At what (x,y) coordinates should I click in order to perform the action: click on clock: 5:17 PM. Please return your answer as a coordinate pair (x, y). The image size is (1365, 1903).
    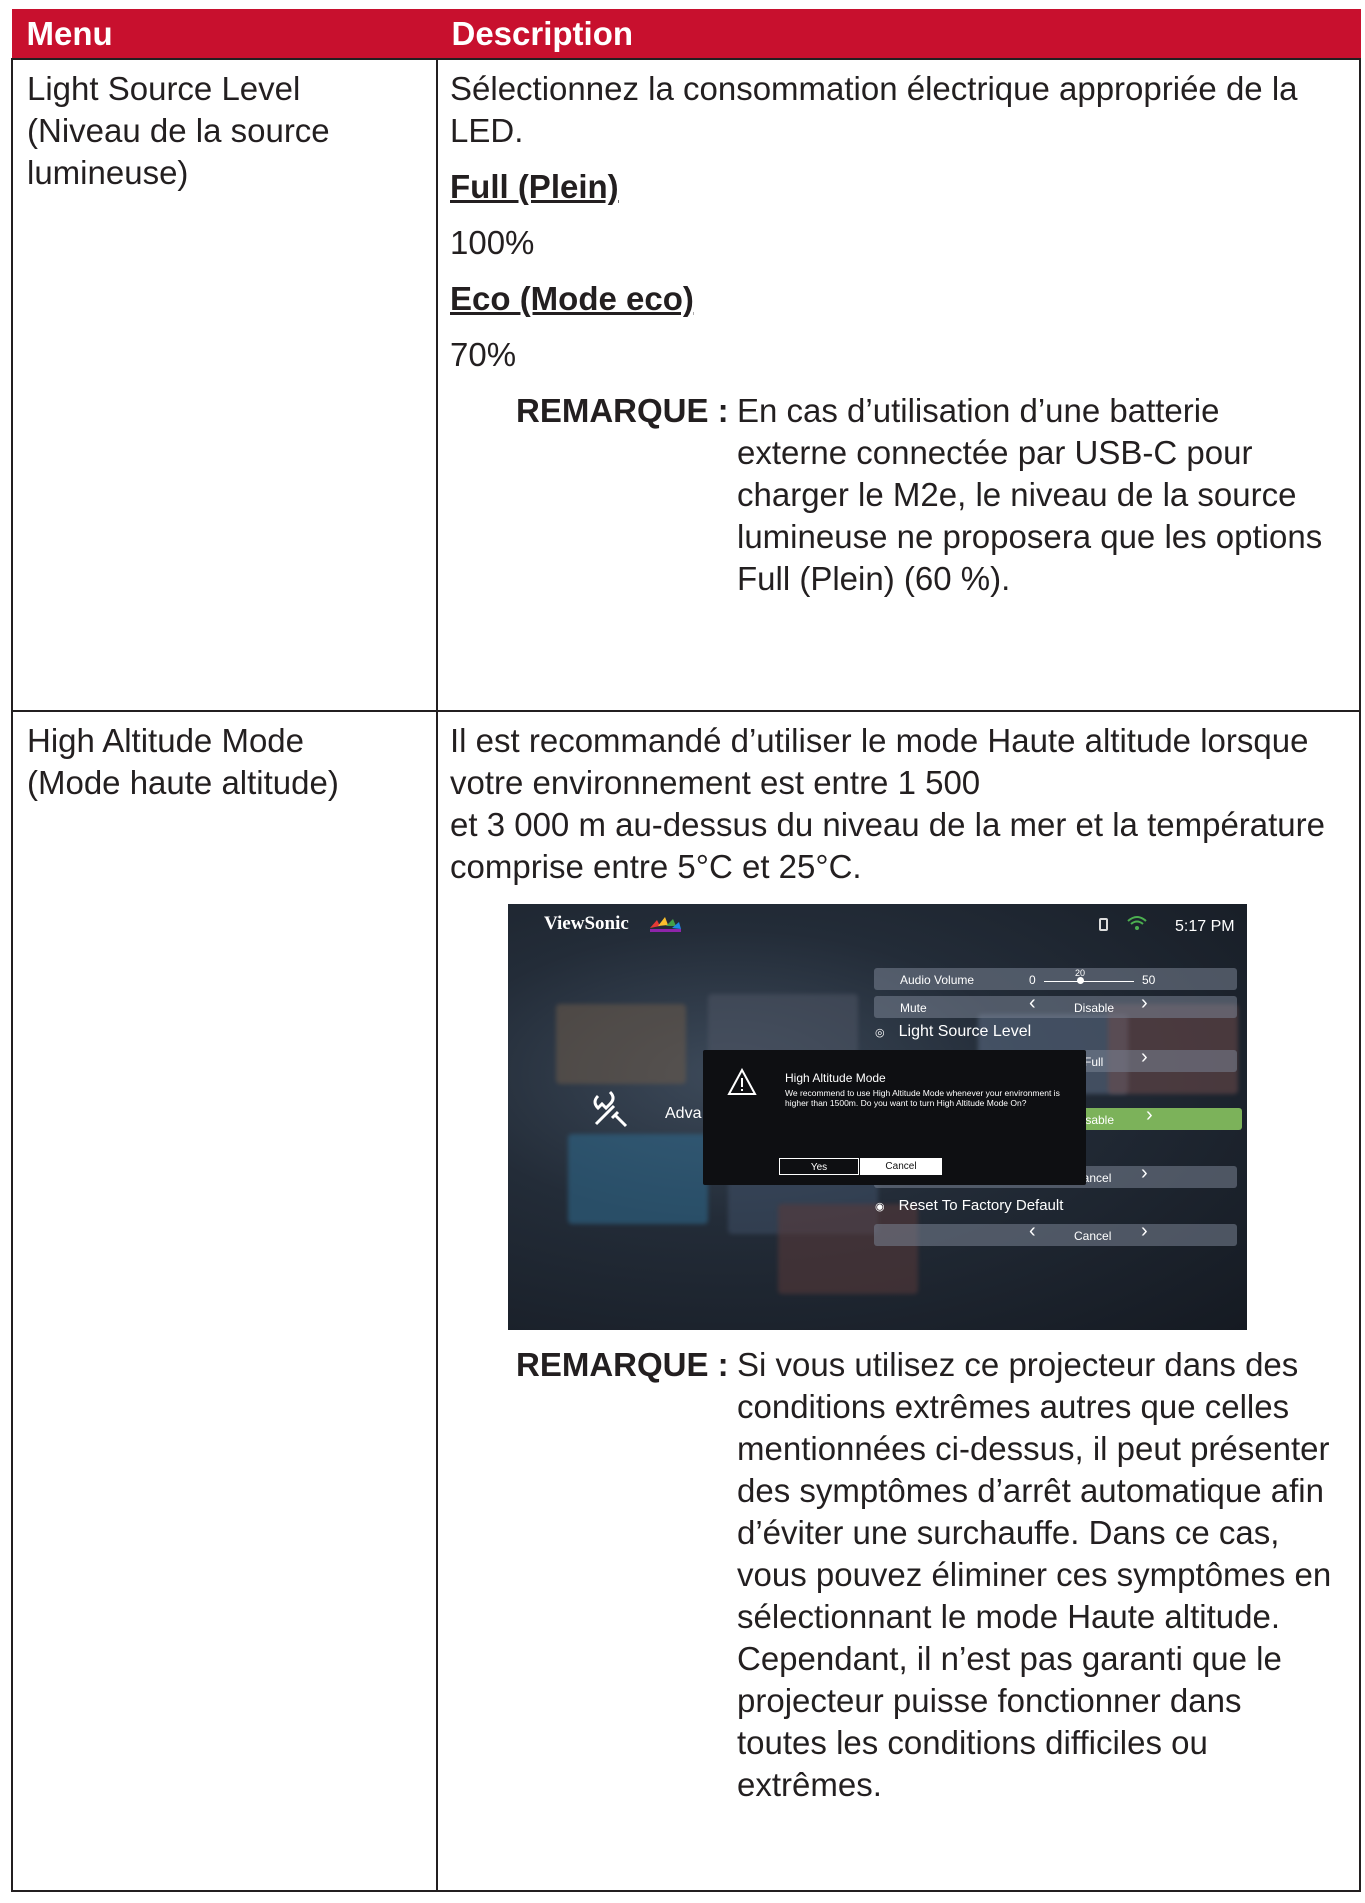
    Looking at the image, I should click on (1205, 926).